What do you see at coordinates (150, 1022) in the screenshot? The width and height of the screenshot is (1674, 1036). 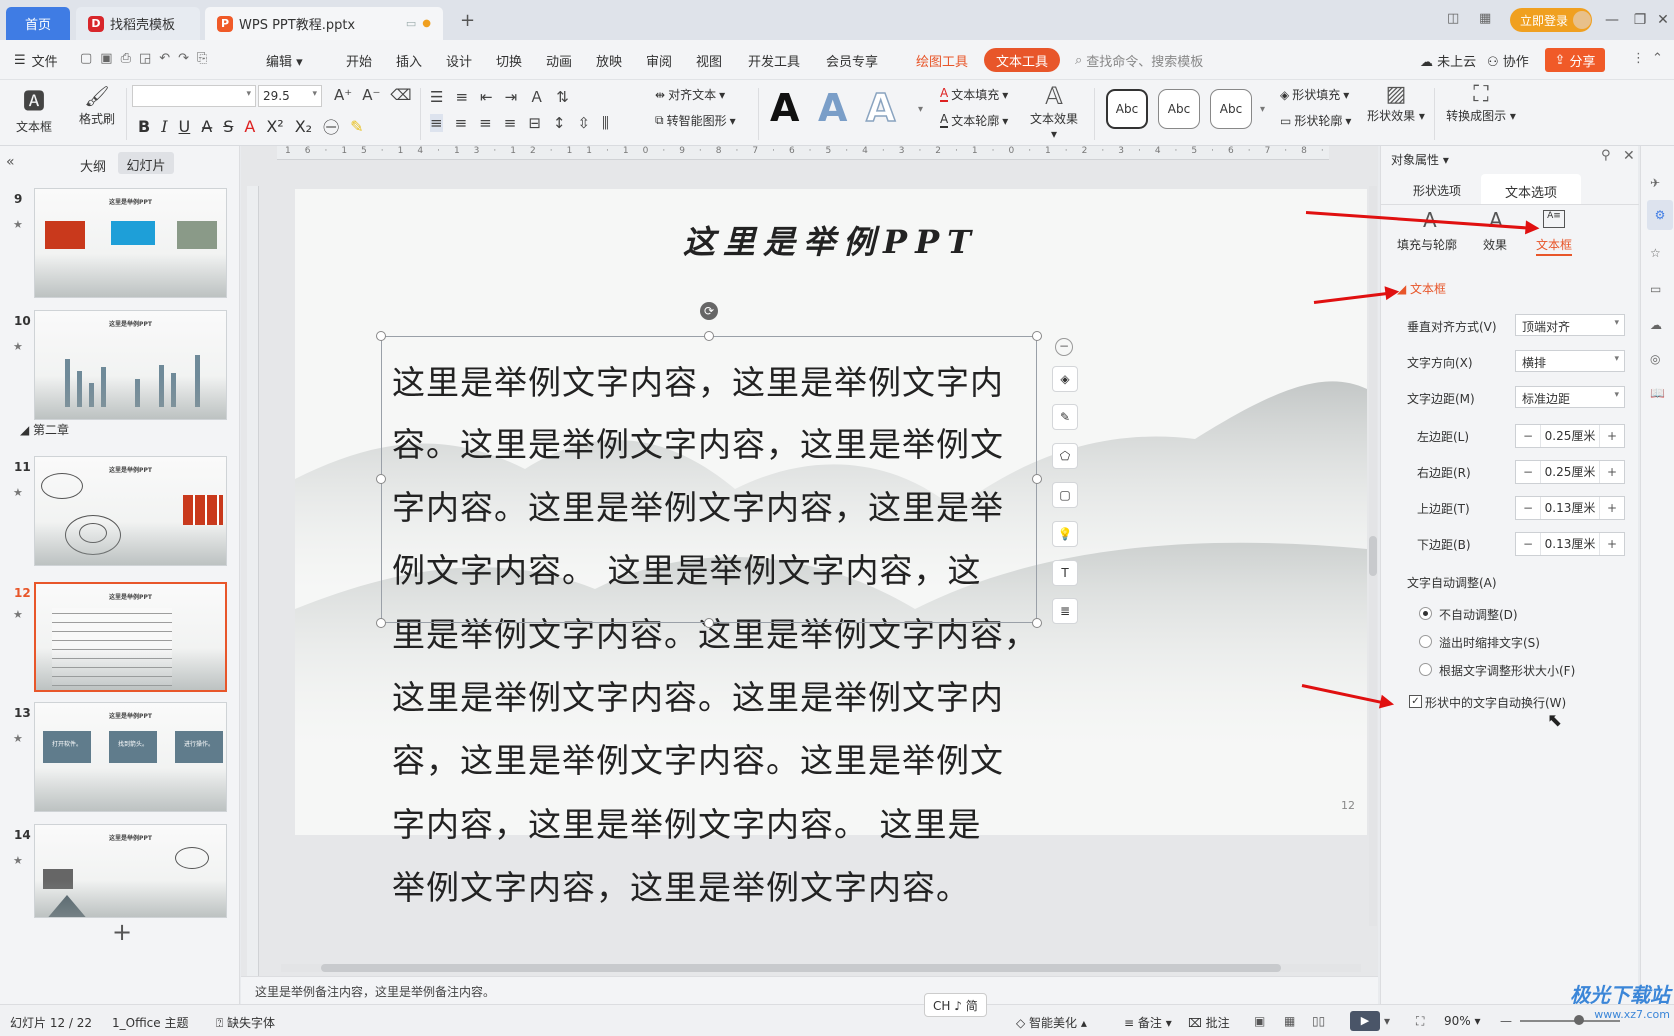 I see `theme-name: 1_Office 主题` at bounding box center [150, 1022].